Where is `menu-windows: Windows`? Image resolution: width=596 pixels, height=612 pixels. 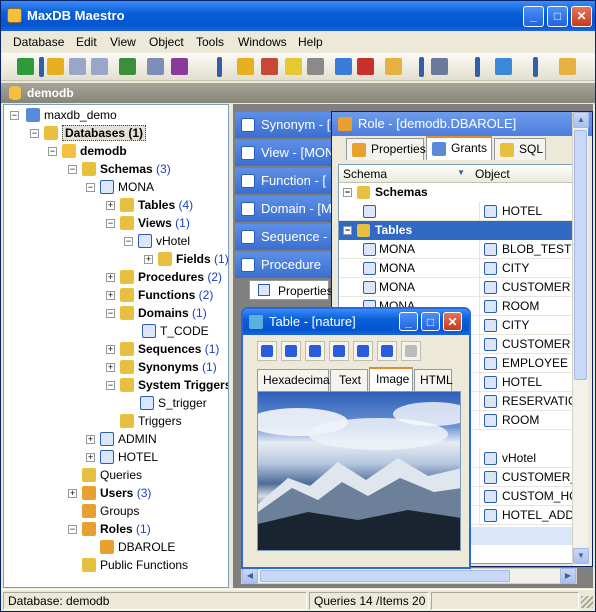
menu-windows: Windows is located at coordinates (262, 42).